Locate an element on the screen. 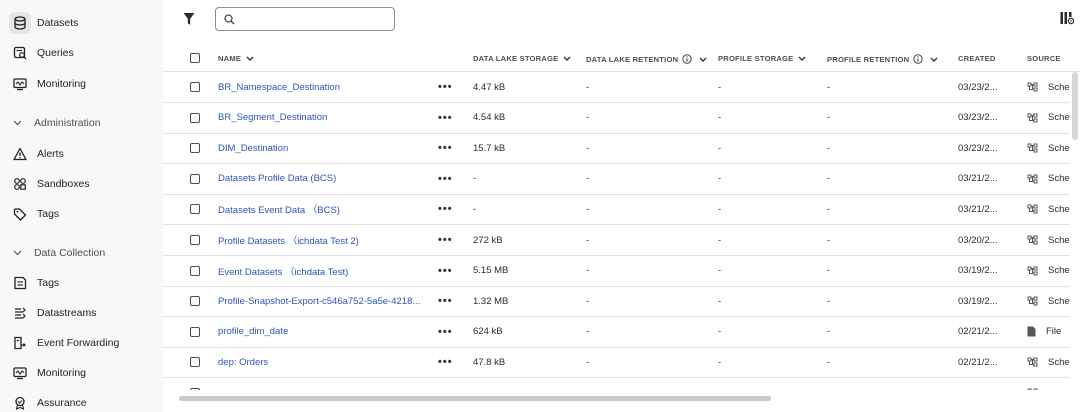  dataset-name-link: profile_dim_date is located at coordinates (323, 332).